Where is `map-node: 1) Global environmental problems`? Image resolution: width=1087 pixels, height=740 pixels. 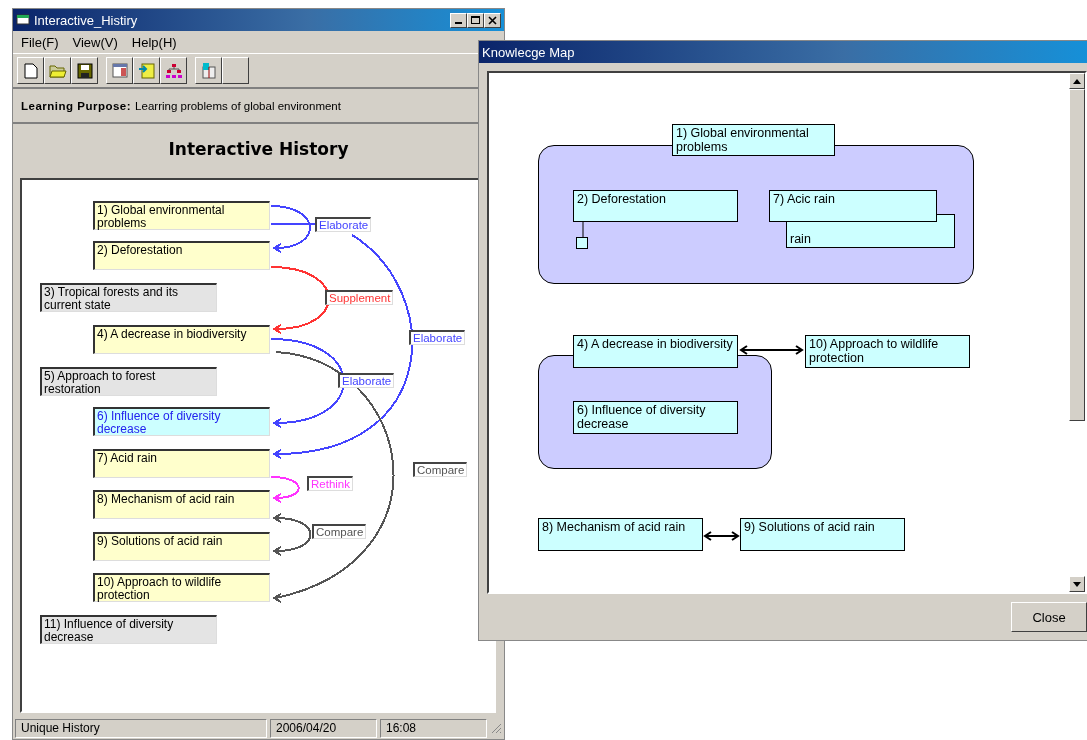 map-node: 1) Global environmental problems is located at coordinates (753, 140).